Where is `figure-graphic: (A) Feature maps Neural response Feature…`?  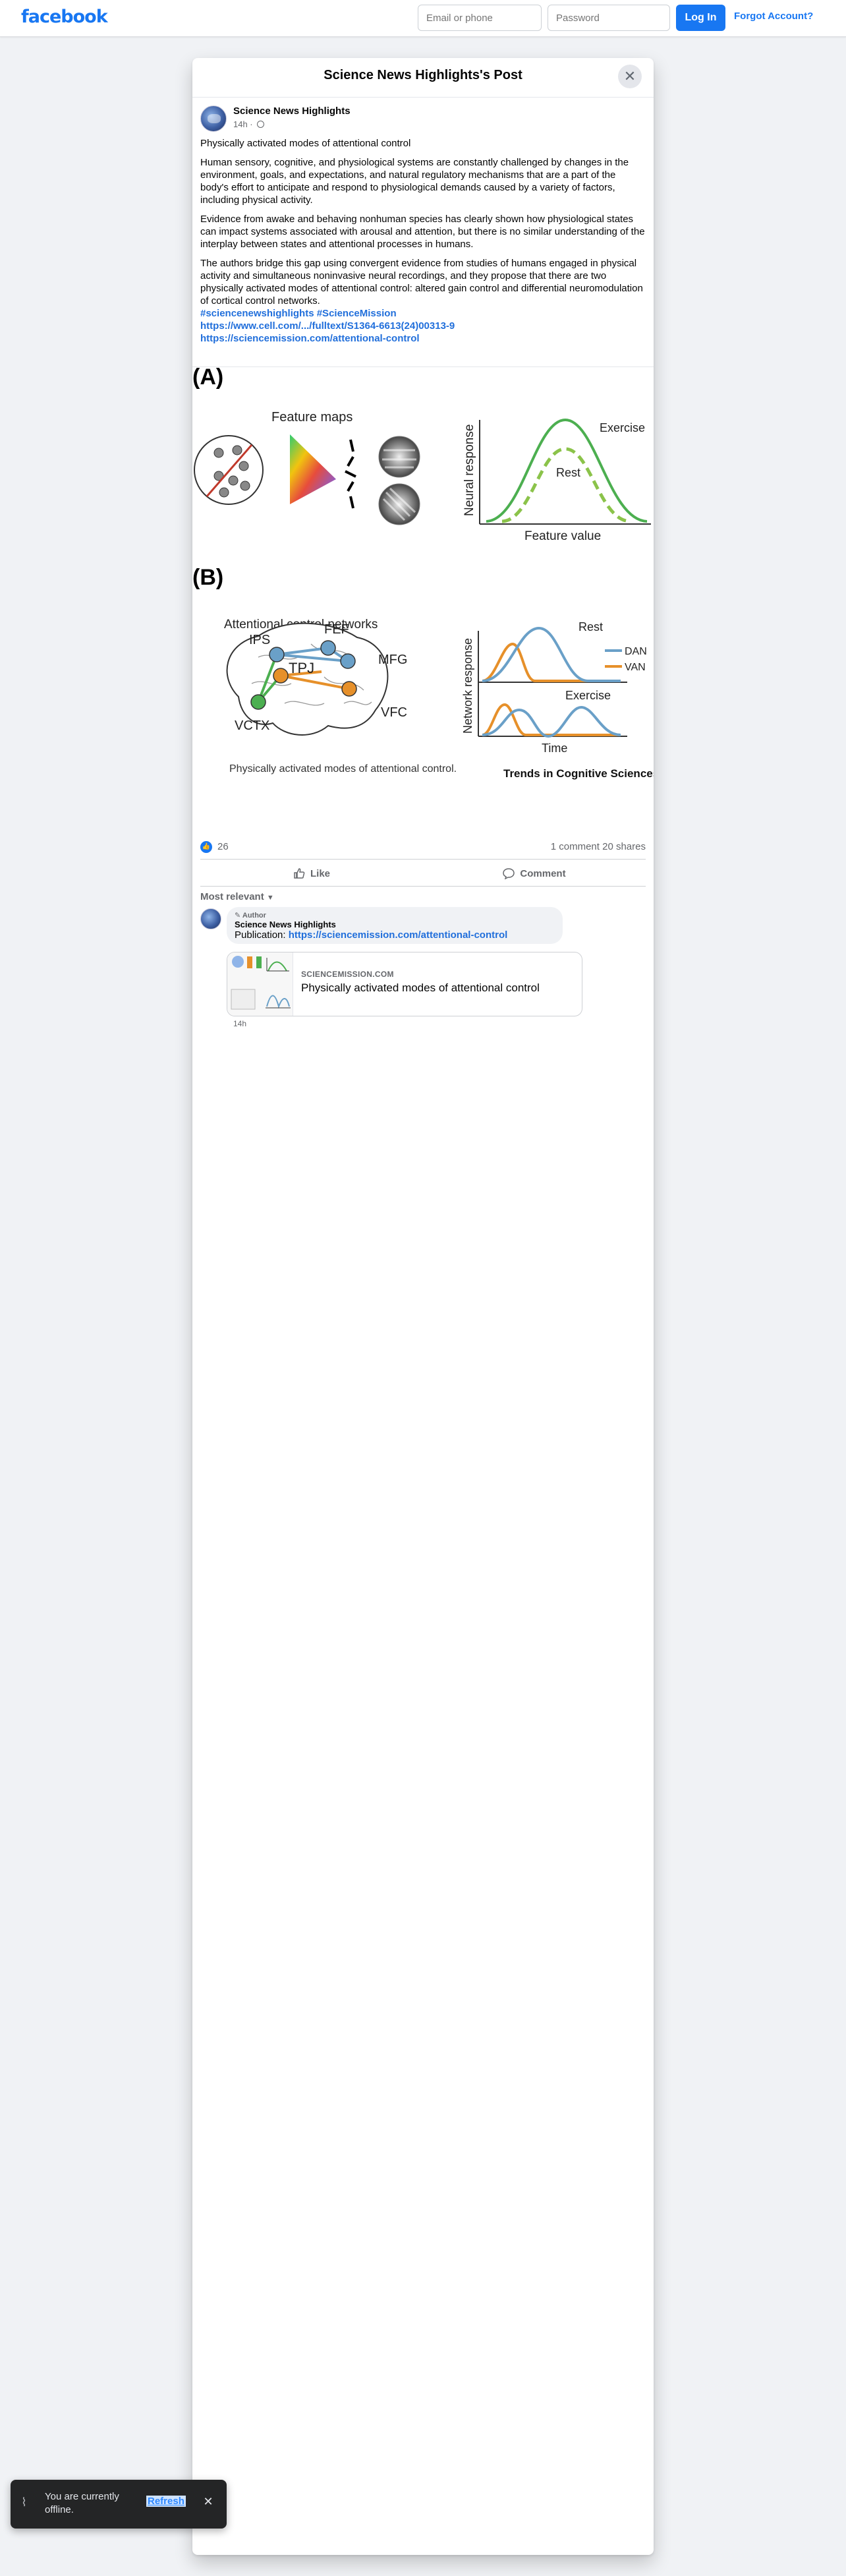
figure-graphic: (A) Feature maps Neural response Feature… is located at coordinates (425, 572).